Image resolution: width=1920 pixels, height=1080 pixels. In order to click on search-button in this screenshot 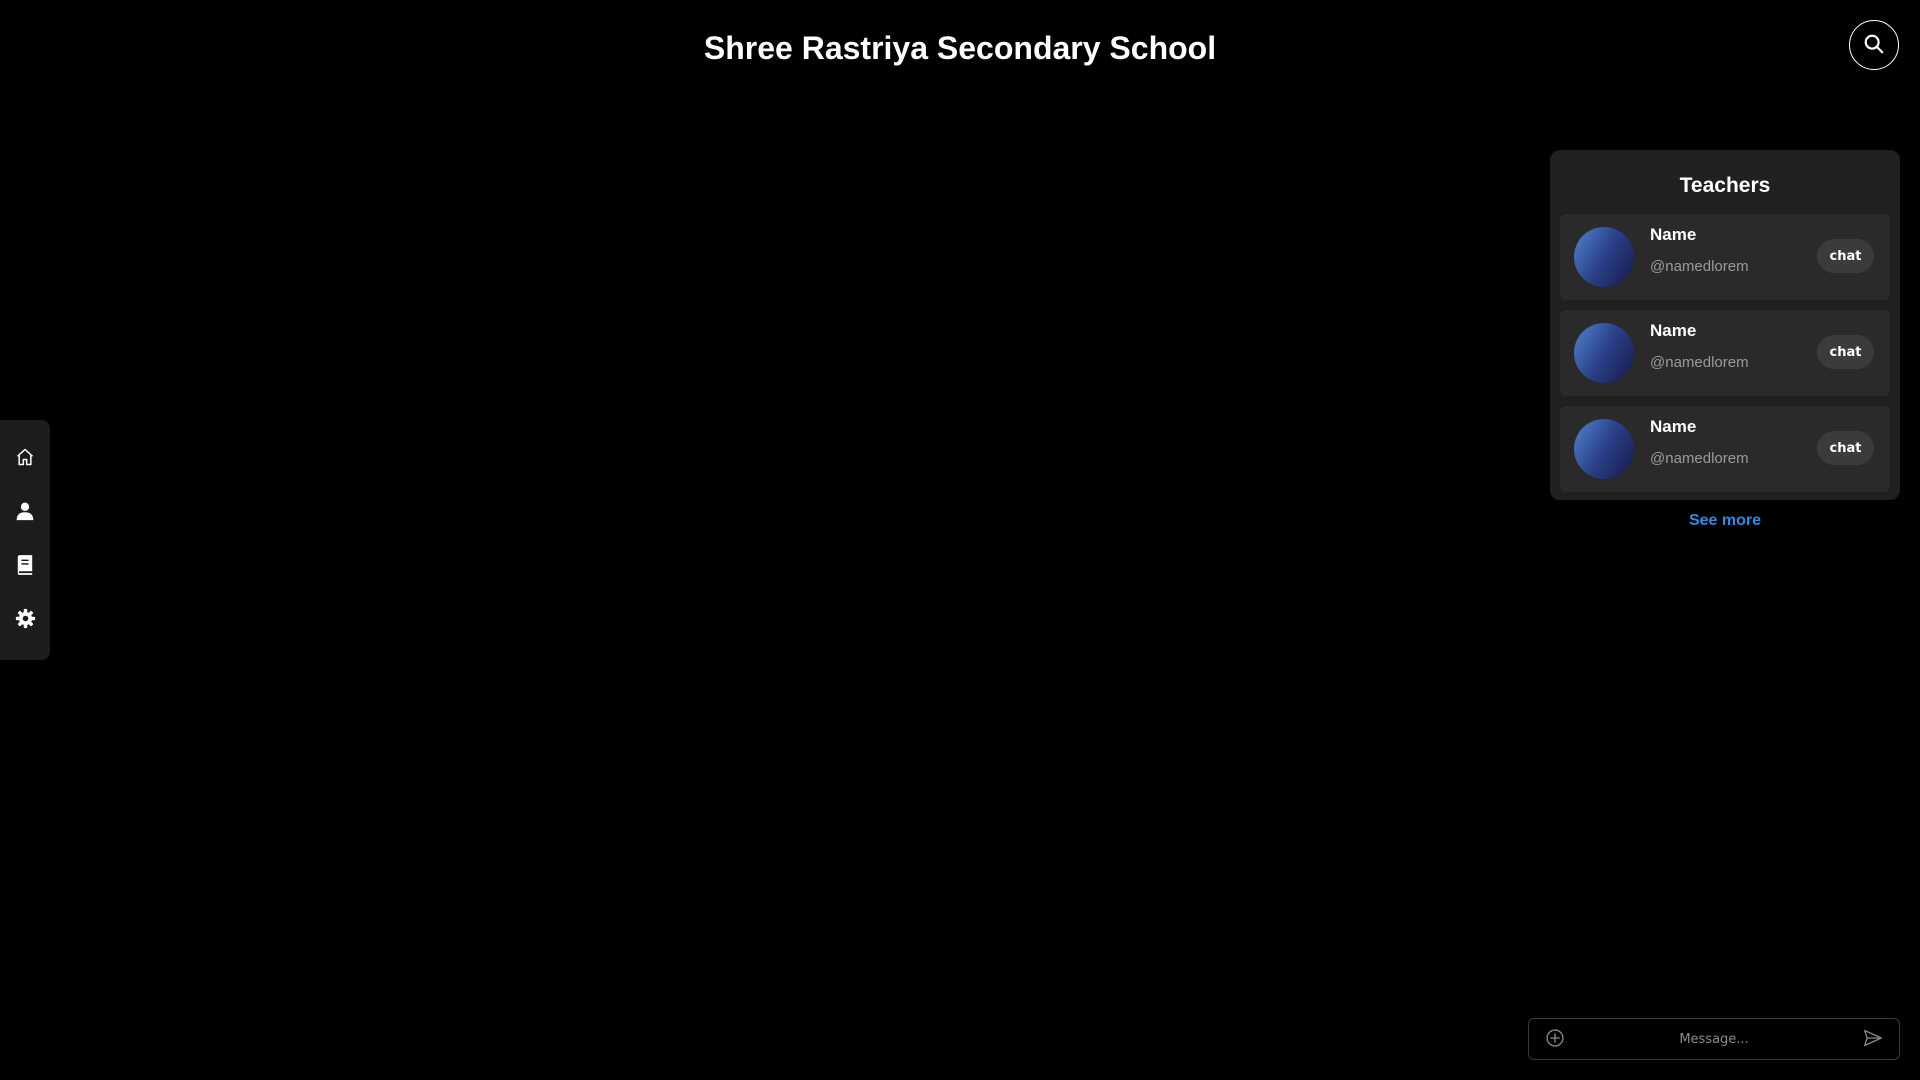, I will do `click(1874, 45)`.